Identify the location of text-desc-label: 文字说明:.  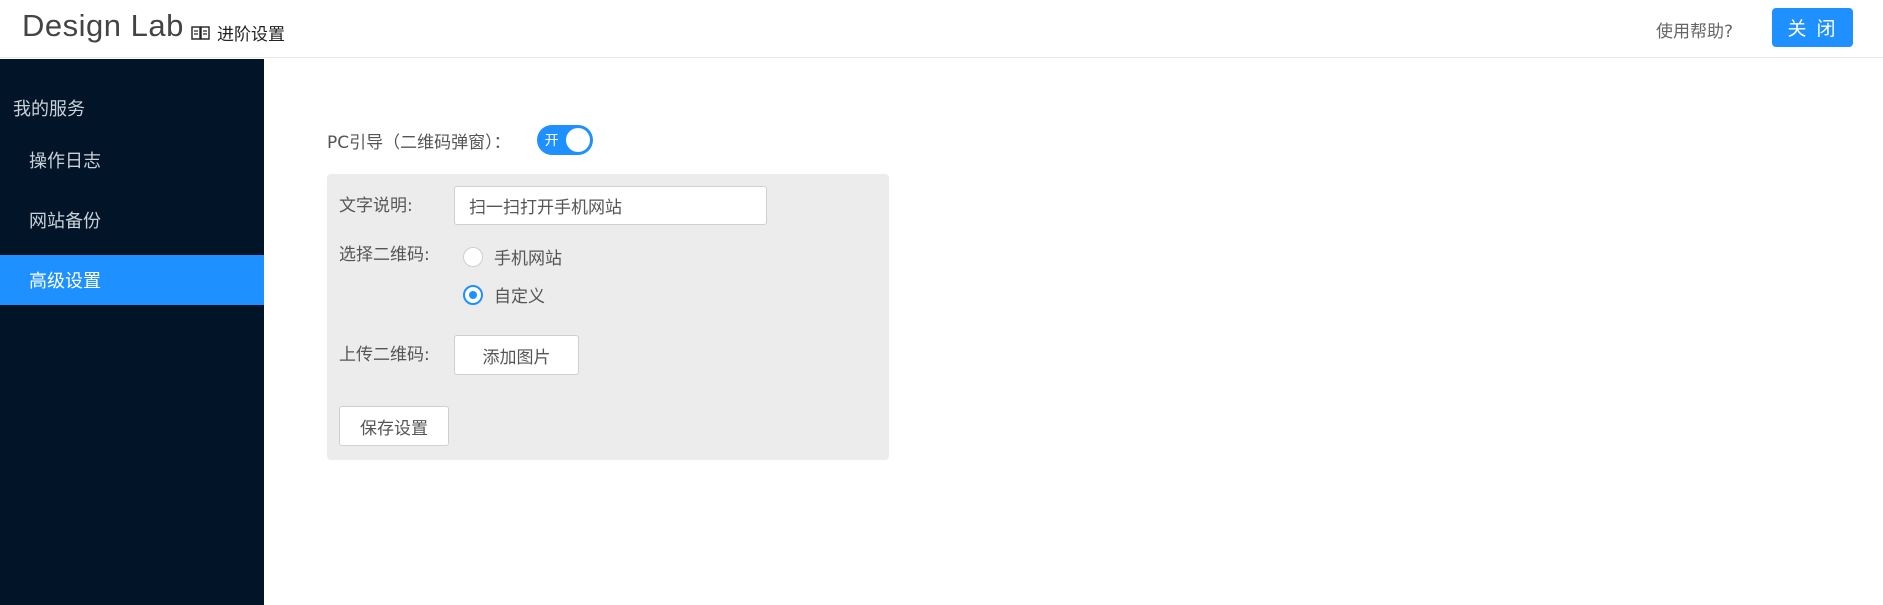
(376, 206).